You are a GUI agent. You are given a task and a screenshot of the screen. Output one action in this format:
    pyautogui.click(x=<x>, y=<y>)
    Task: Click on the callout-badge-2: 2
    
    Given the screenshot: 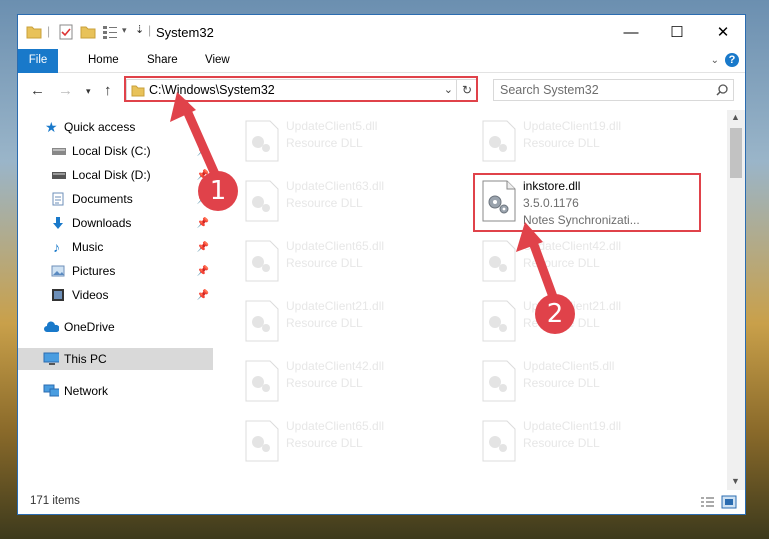 What is the action you would take?
    pyautogui.click(x=555, y=314)
    